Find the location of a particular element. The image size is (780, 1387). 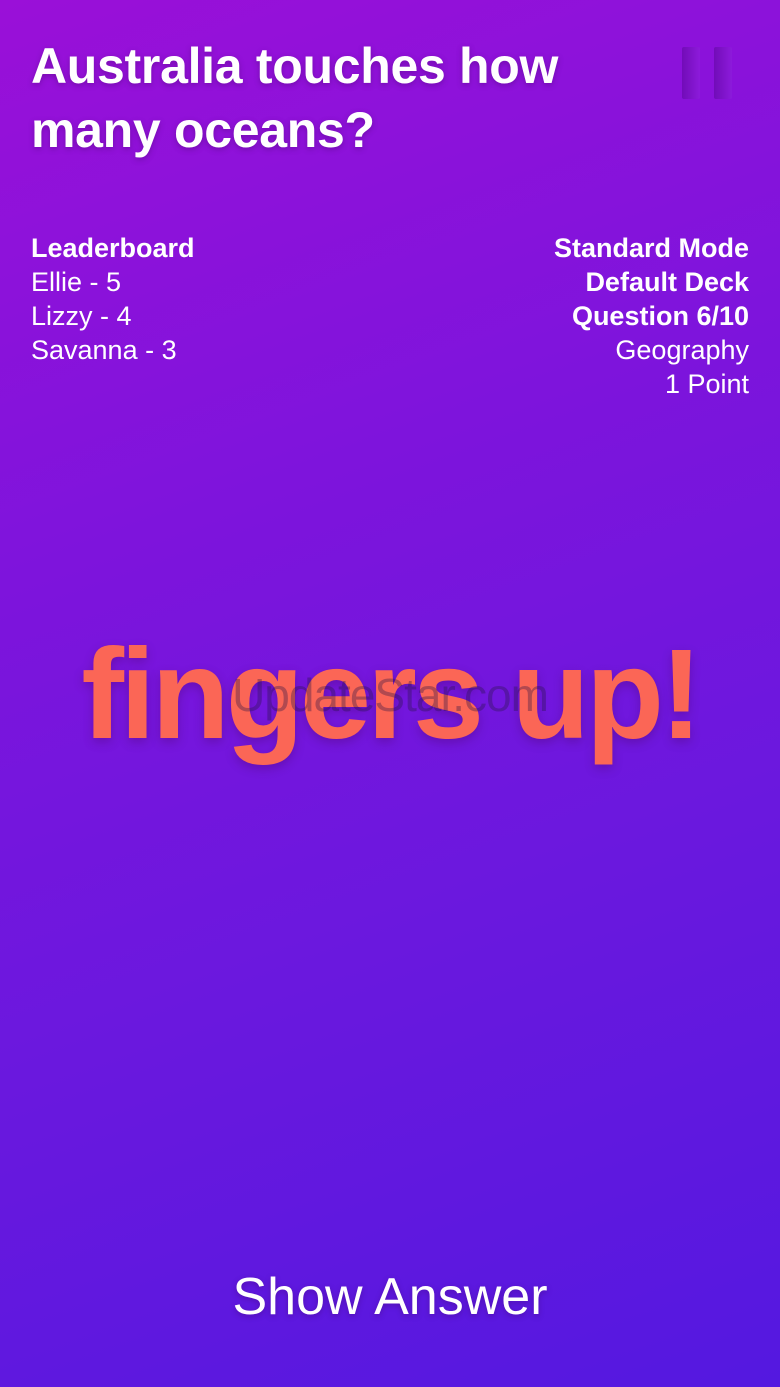

leaderboard-entry: Ellie - 5 is located at coordinates (76, 282).